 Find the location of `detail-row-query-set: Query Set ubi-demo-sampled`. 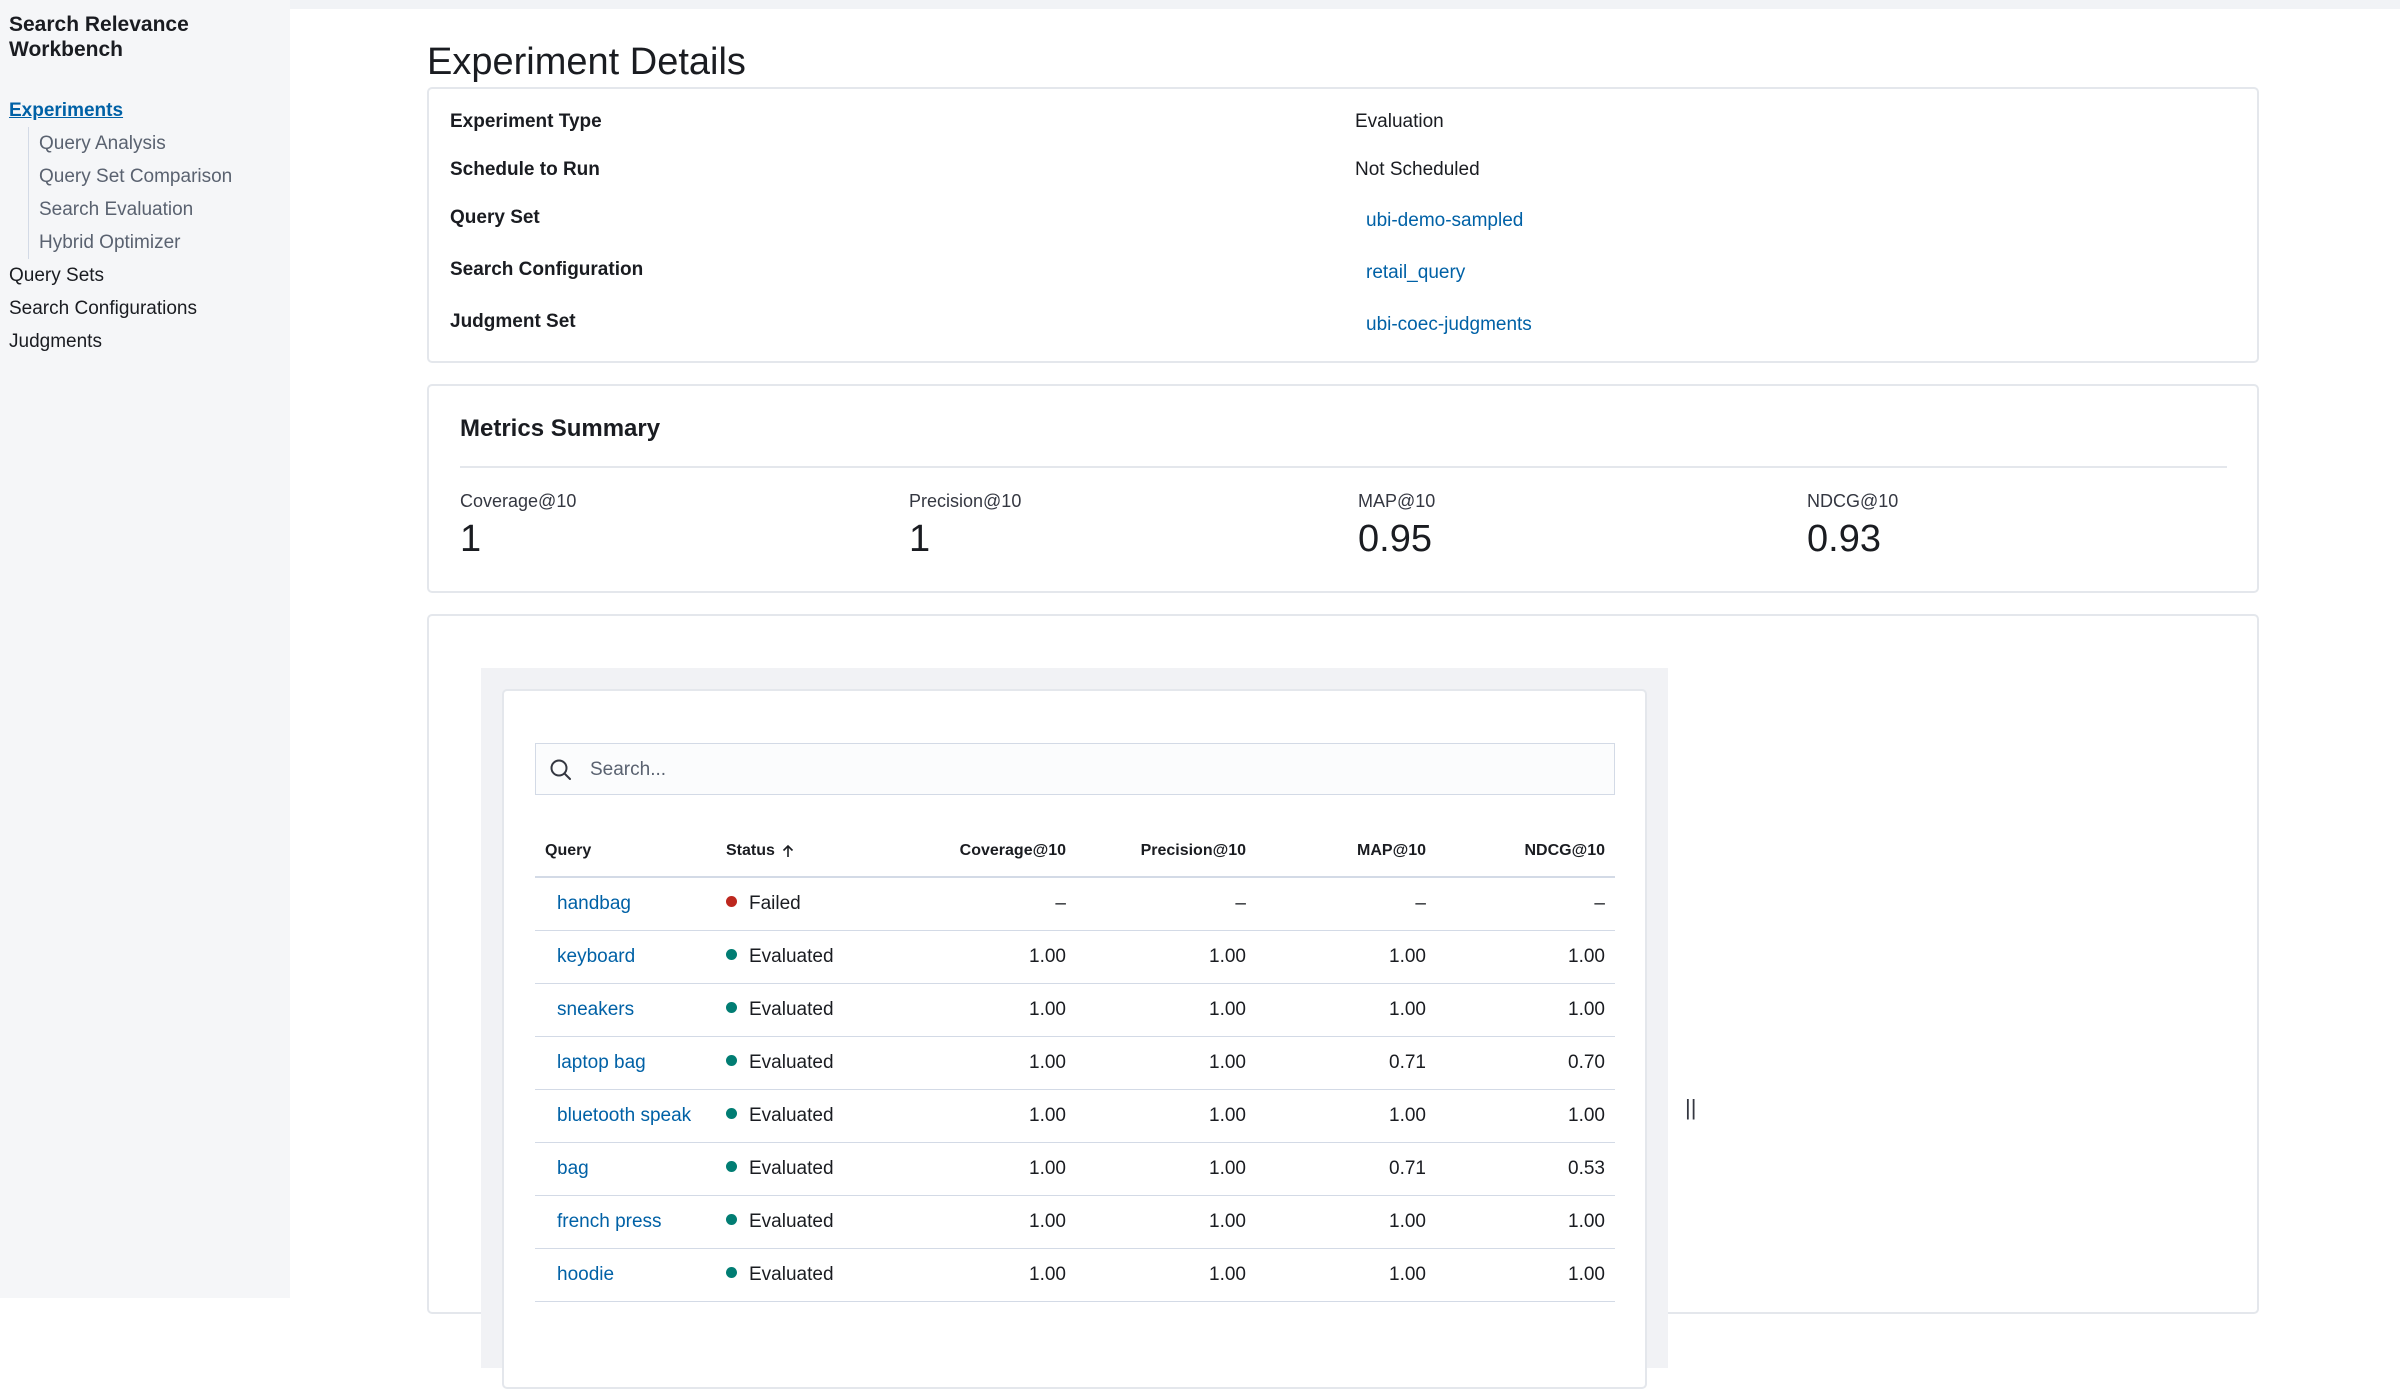

detail-row-query-set: Query Set ubi-demo-sampled is located at coordinates (1343, 227).